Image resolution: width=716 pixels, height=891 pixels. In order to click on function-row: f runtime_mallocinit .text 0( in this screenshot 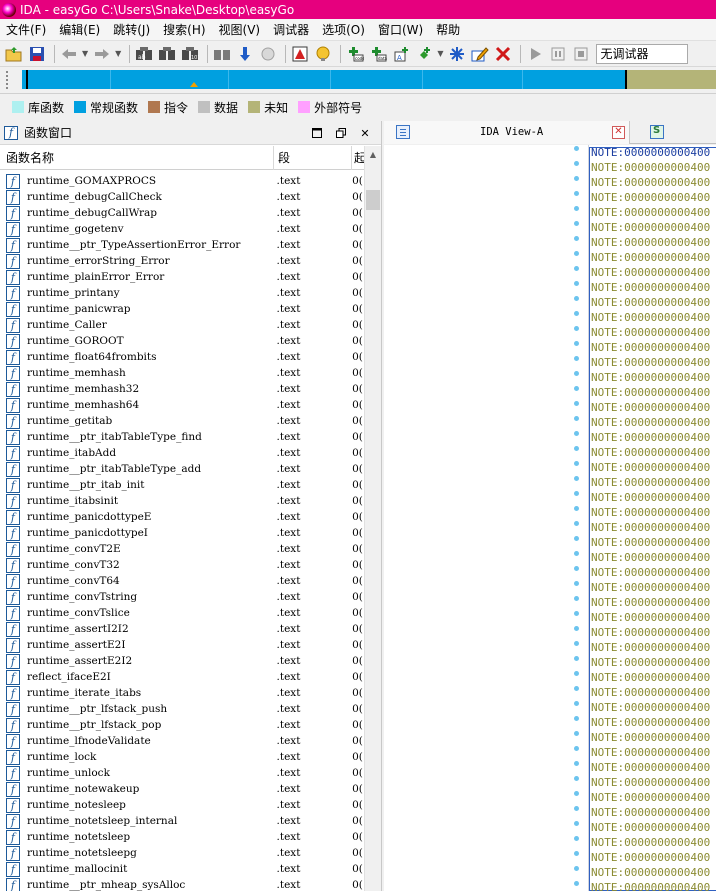, I will do `click(182, 869)`.